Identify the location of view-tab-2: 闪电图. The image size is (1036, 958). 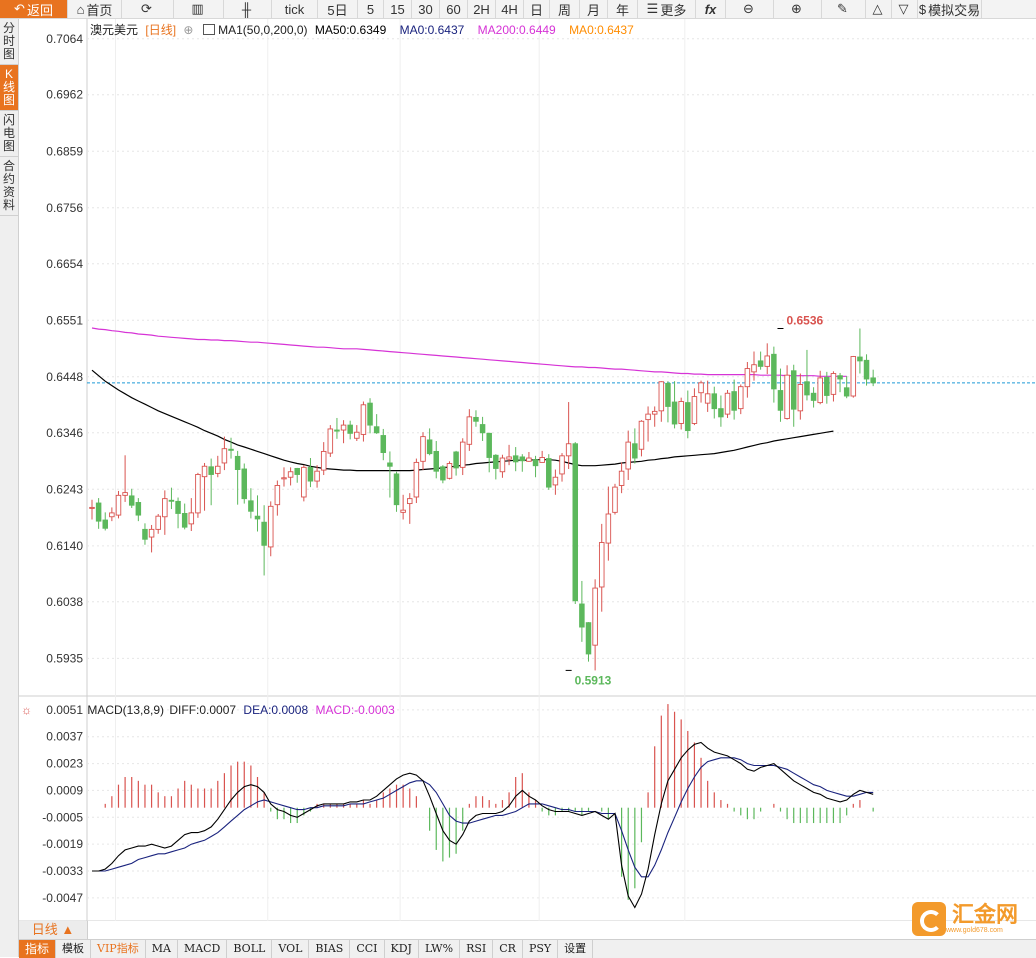
(9, 134).